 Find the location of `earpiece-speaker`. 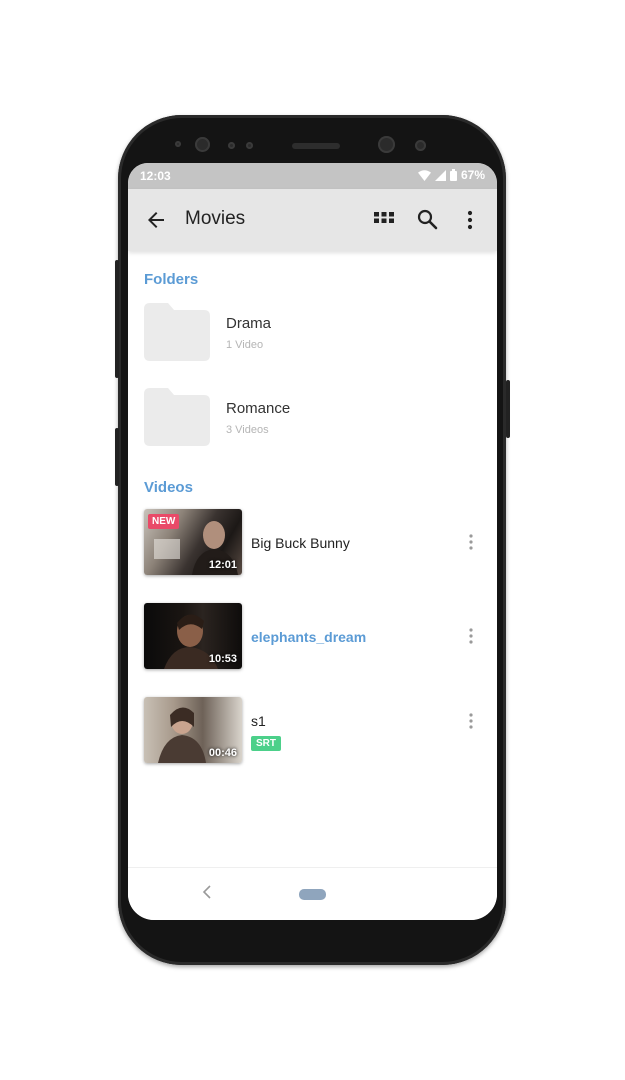

earpiece-speaker is located at coordinates (316, 146).